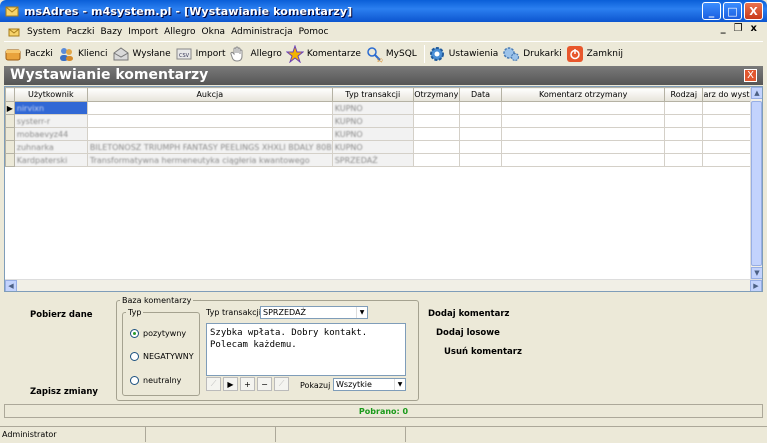 The height and width of the screenshot is (443, 767). What do you see at coordinates (247, 384) in the screenshot?
I see `nav-add-icon: +` at bounding box center [247, 384].